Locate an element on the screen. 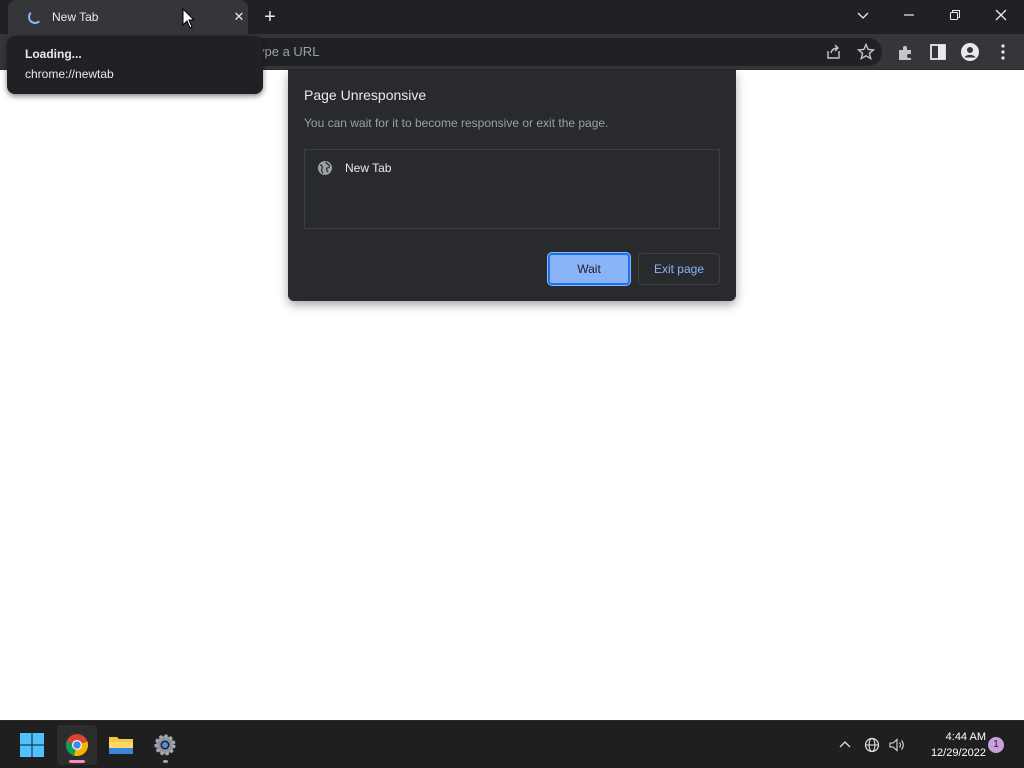 The width and height of the screenshot is (1024, 768). start-icon is located at coordinates (32, 745).